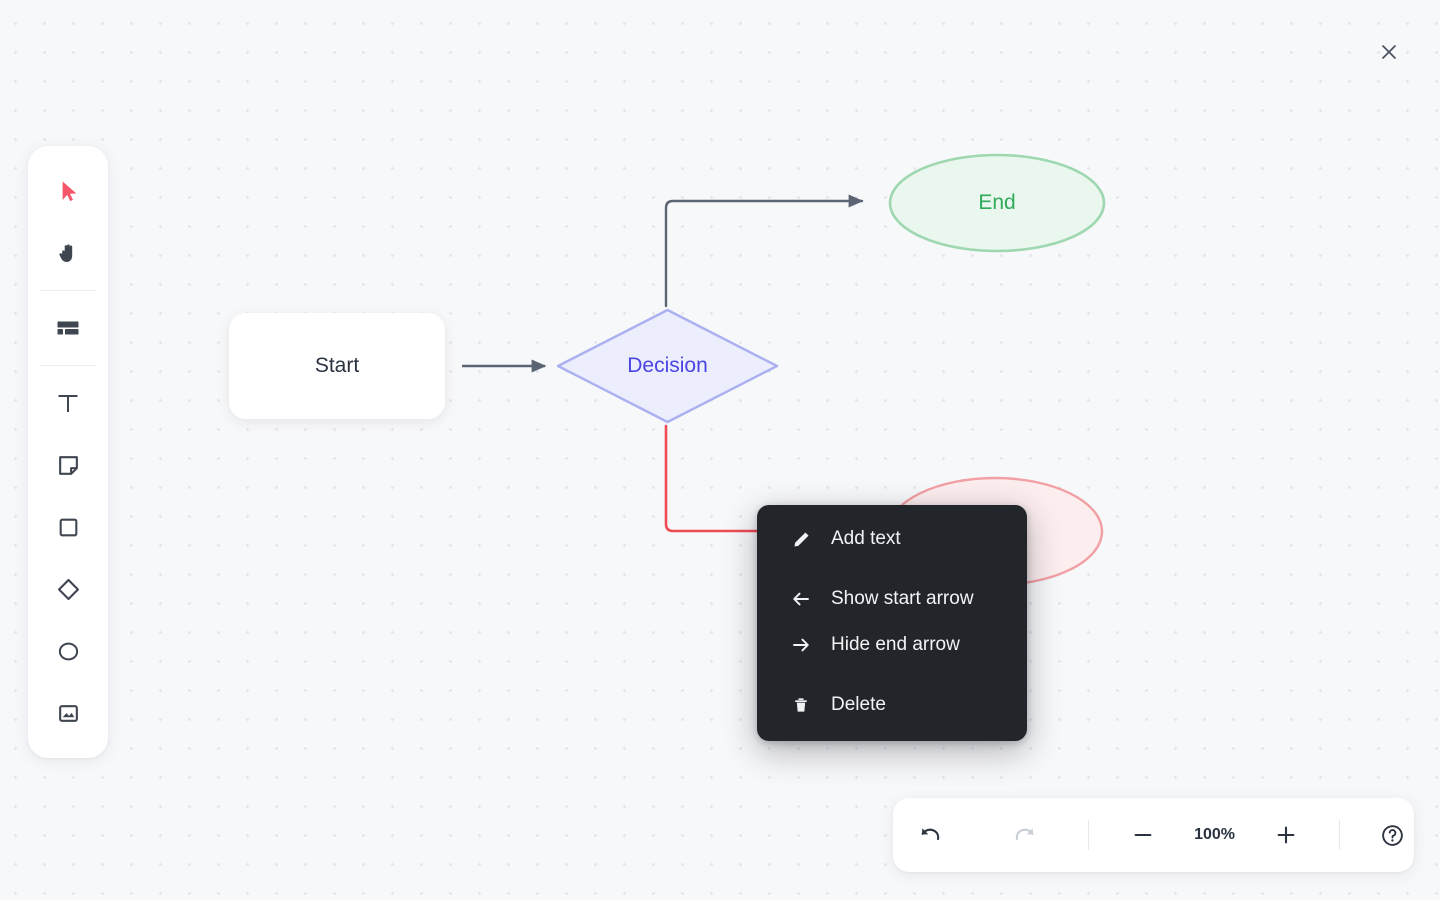 The width and height of the screenshot is (1440, 900). I want to click on menu-item-hide-end-arrow-label: Hide end arrow, so click(895, 644).